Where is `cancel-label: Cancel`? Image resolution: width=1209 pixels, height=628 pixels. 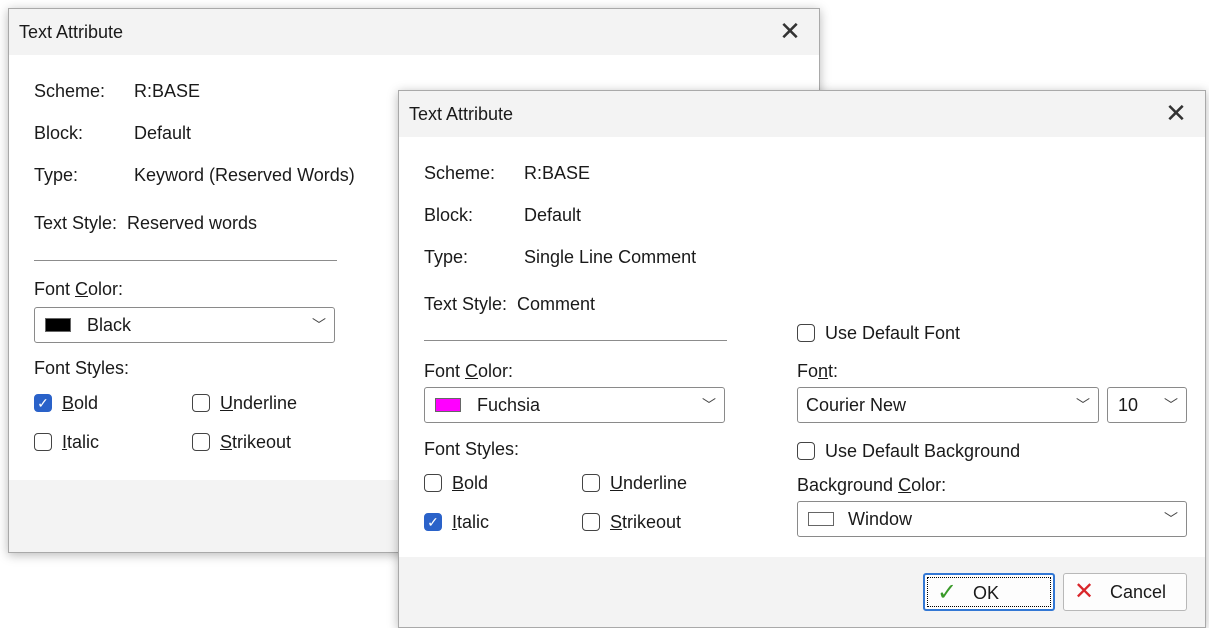 cancel-label: Cancel is located at coordinates (1138, 592).